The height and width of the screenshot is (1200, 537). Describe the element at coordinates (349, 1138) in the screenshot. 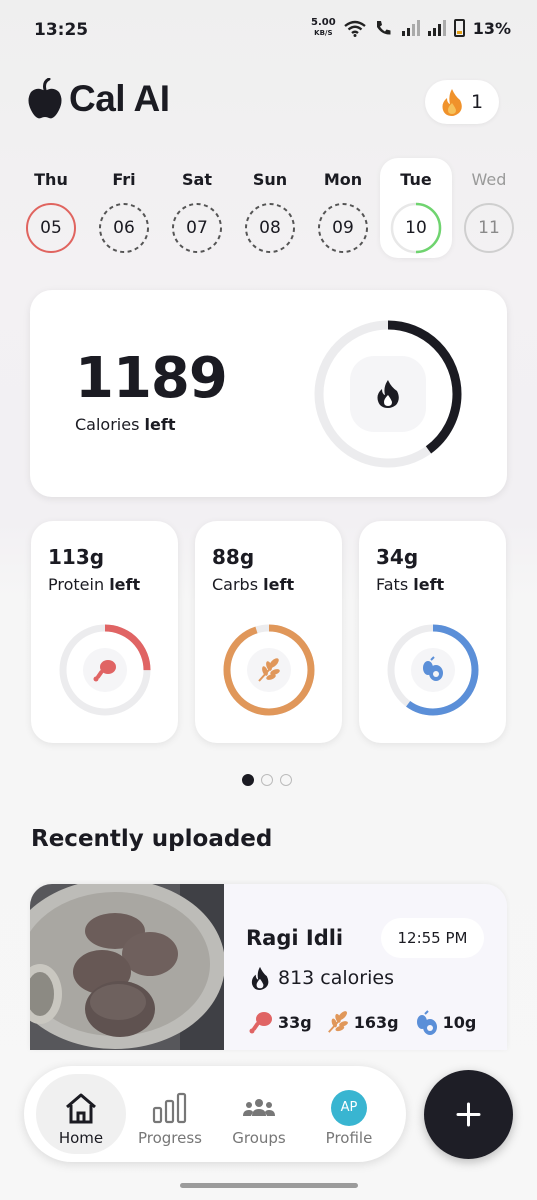

I see `nav-label: Profile` at that location.